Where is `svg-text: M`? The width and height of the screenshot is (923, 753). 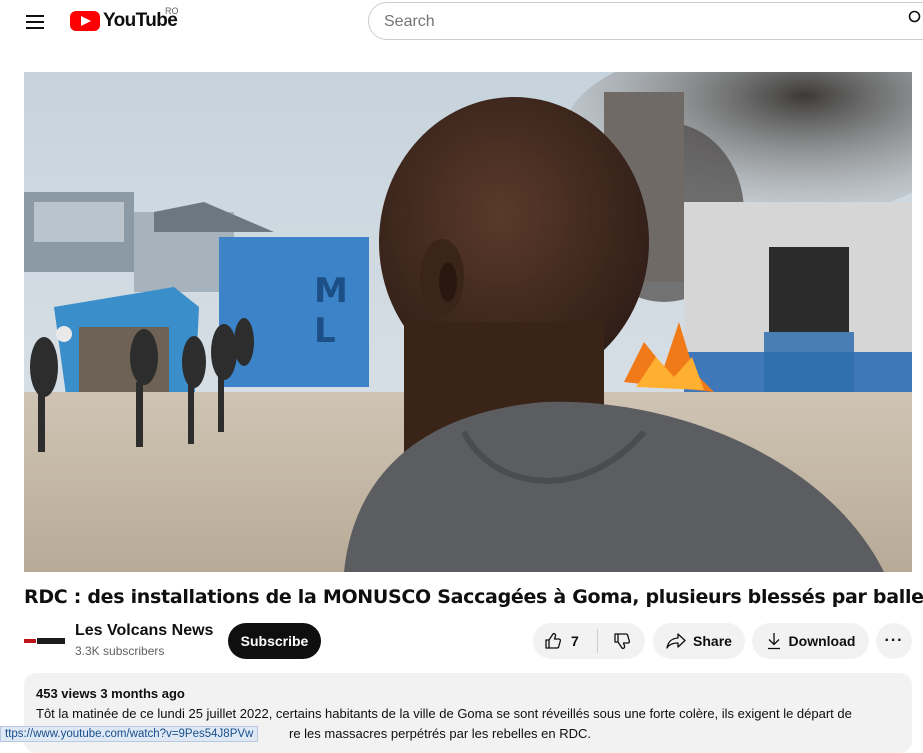
svg-text: M is located at coordinates (331, 291).